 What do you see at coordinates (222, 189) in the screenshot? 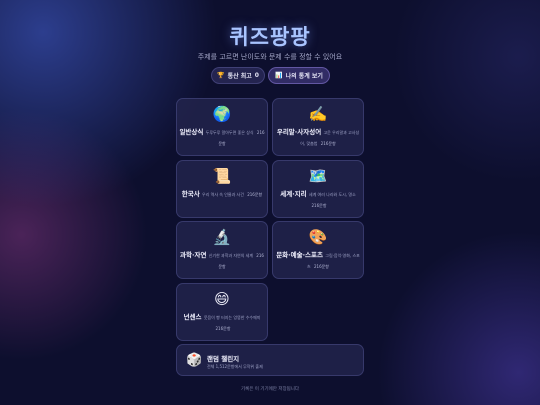
I see `category-card-korean-history: 📜 한국사 우리 역사 속 인물과 사건 216문항` at bounding box center [222, 189].